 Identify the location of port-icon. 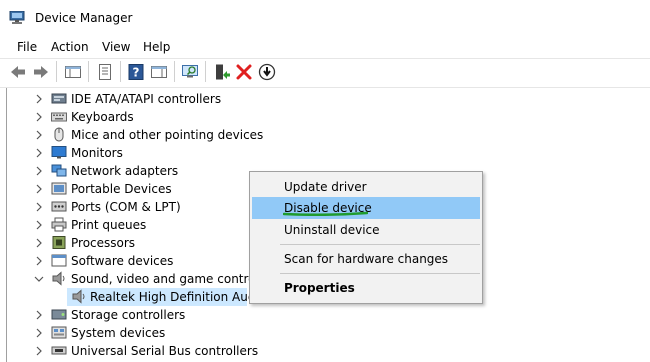
(59, 206).